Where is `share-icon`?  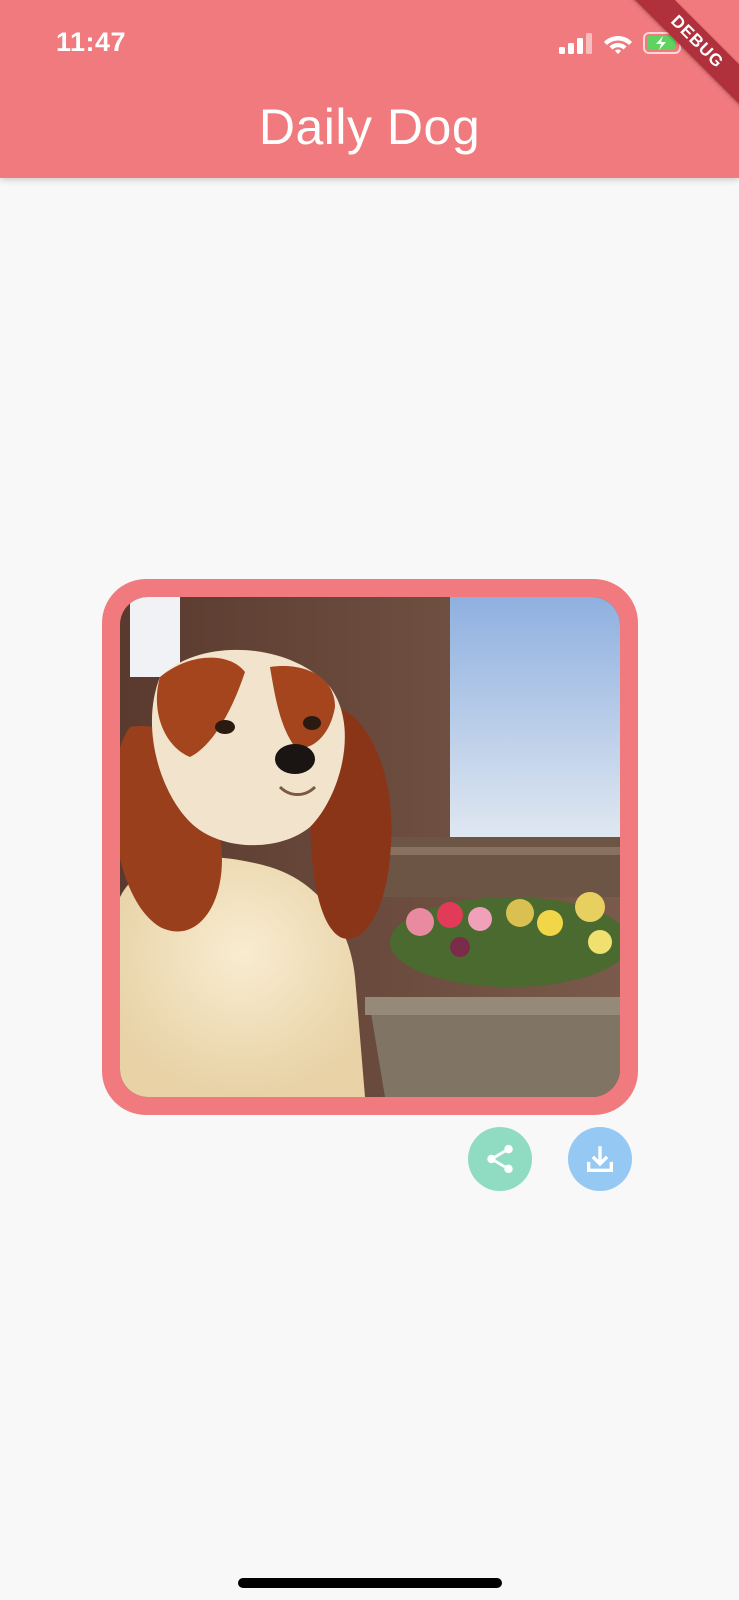 share-icon is located at coordinates (500, 1159).